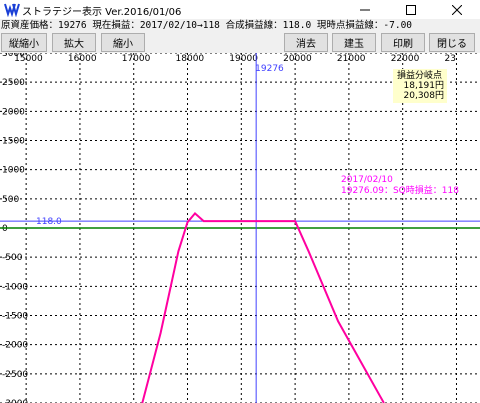  What do you see at coordinates (403, 42) in the screenshot?
I see `print-button: 印刷` at bounding box center [403, 42].